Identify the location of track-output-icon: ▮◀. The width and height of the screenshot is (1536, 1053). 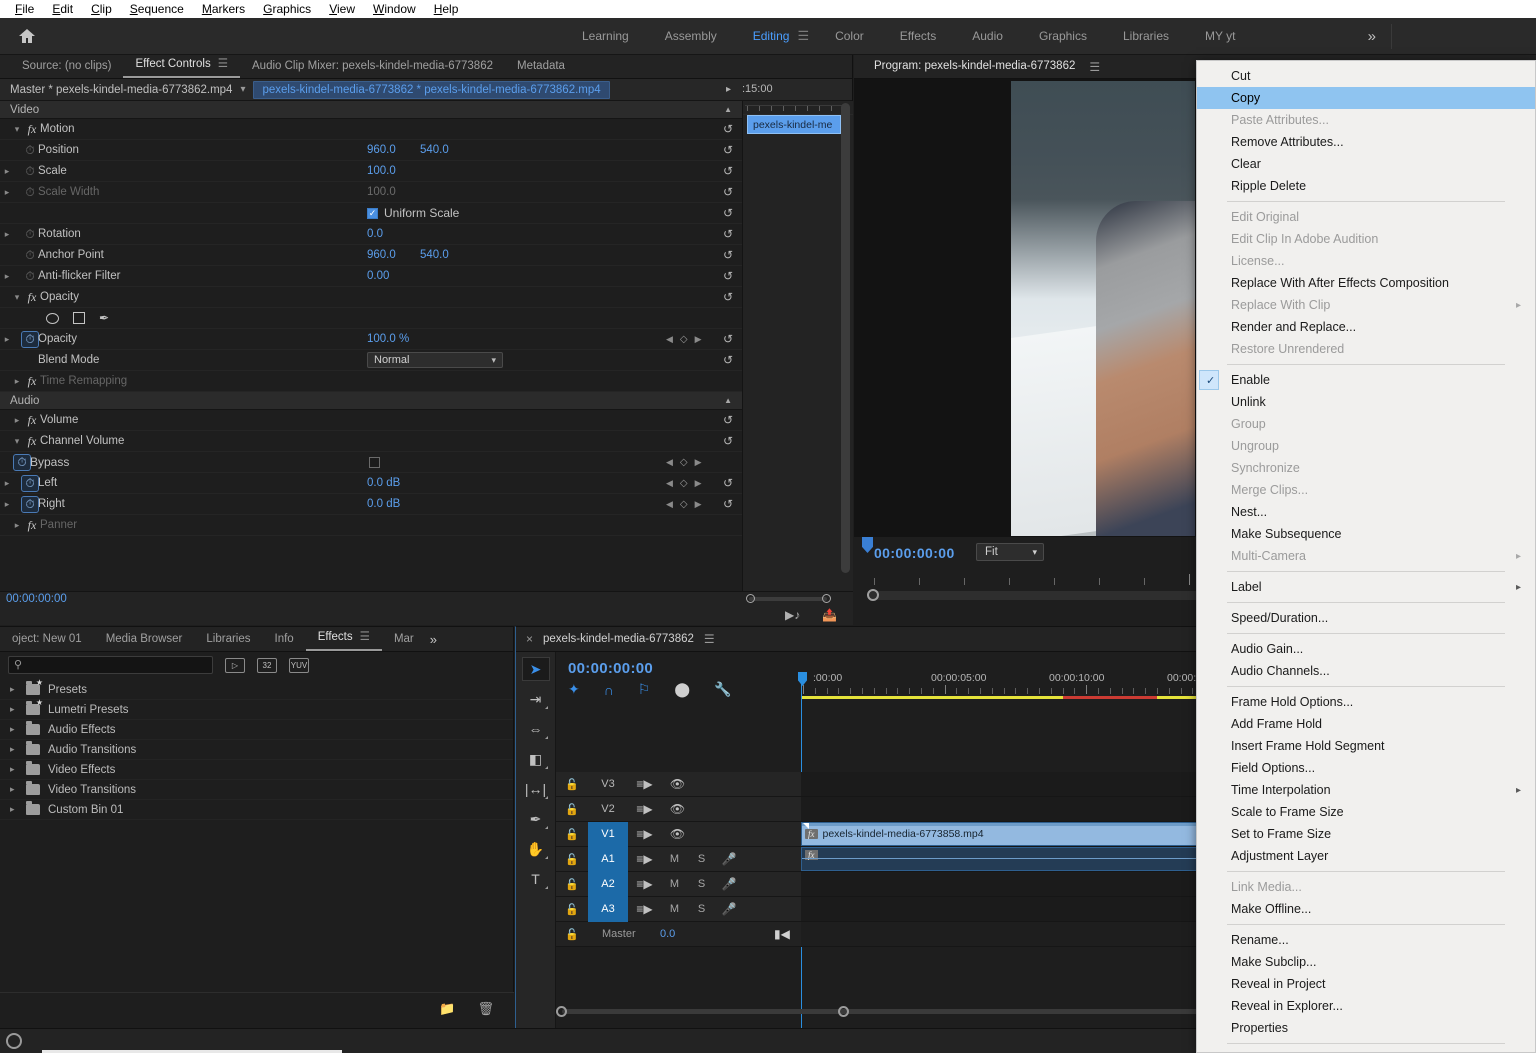
(782, 934).